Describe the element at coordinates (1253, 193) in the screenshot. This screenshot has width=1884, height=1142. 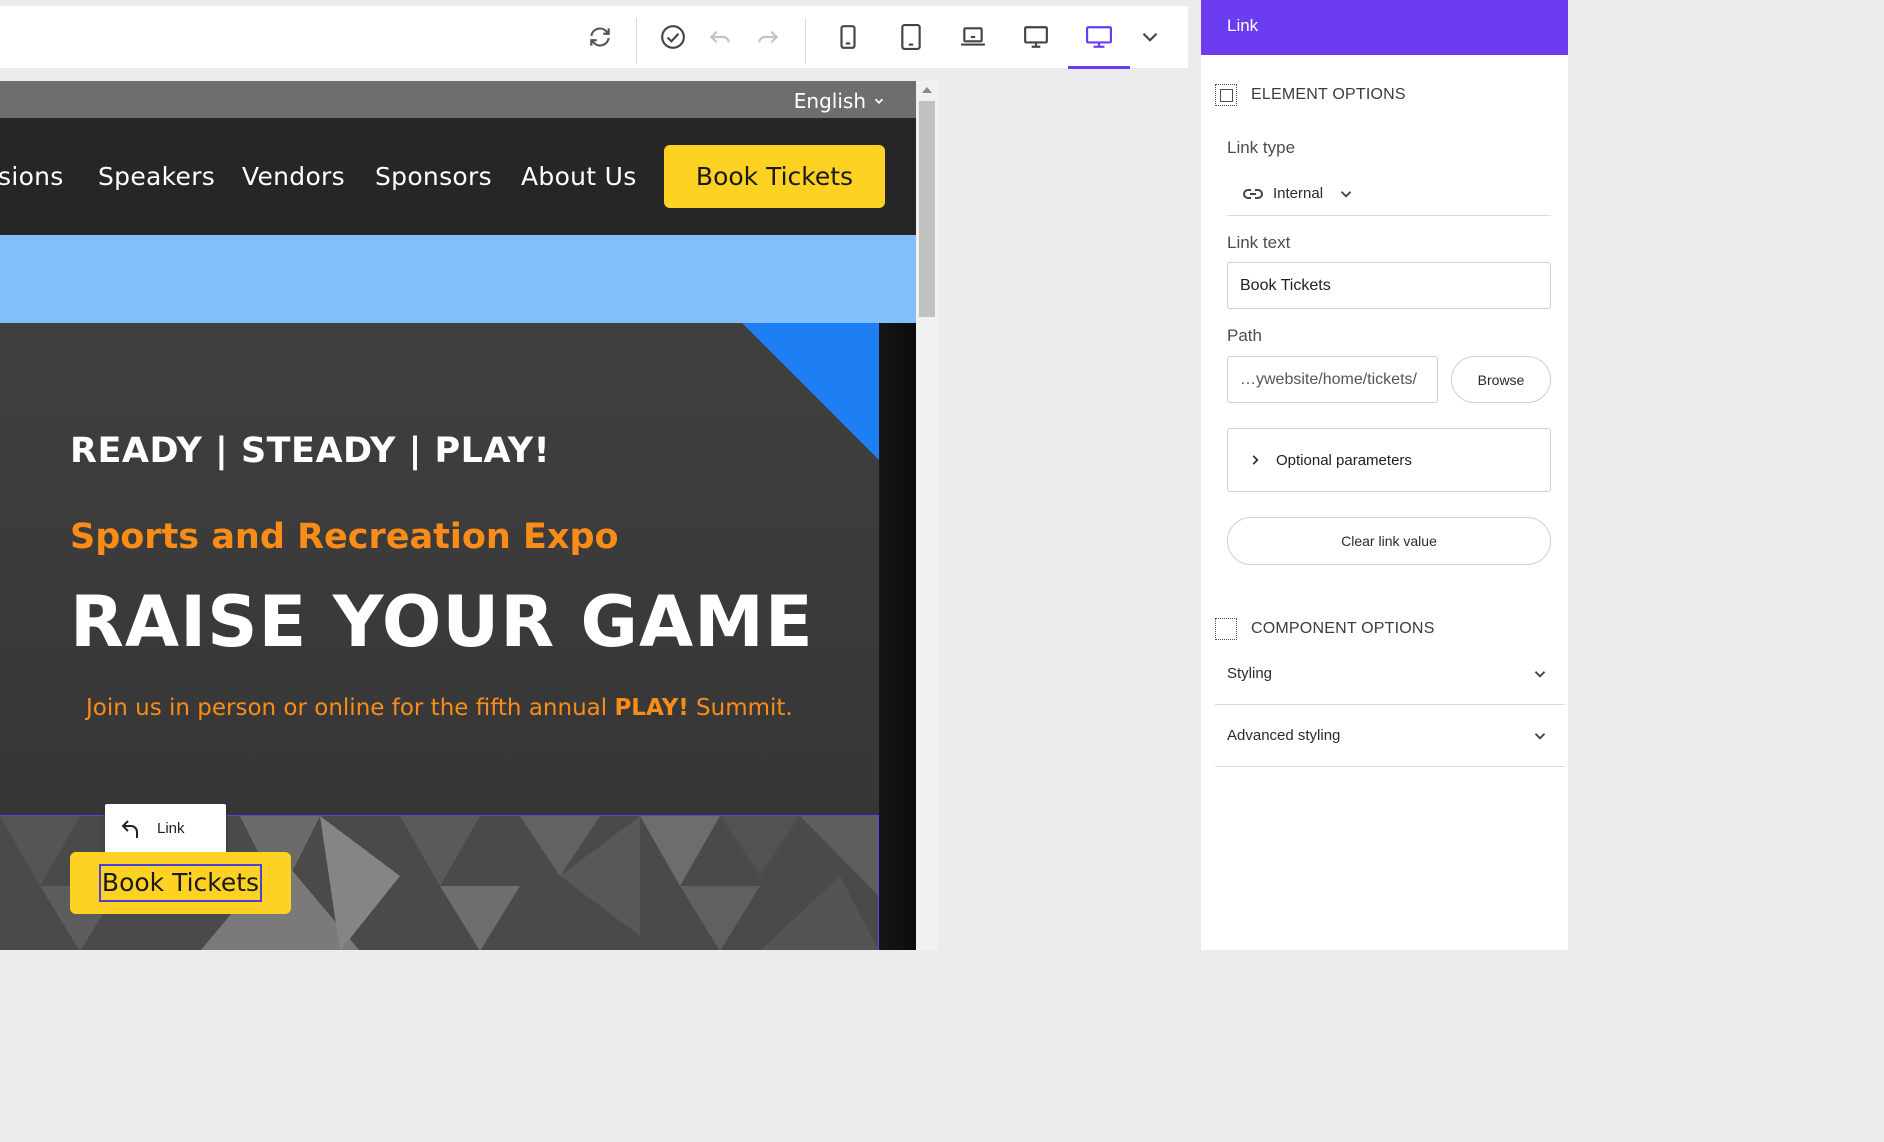
I see `link-icon` at that location.